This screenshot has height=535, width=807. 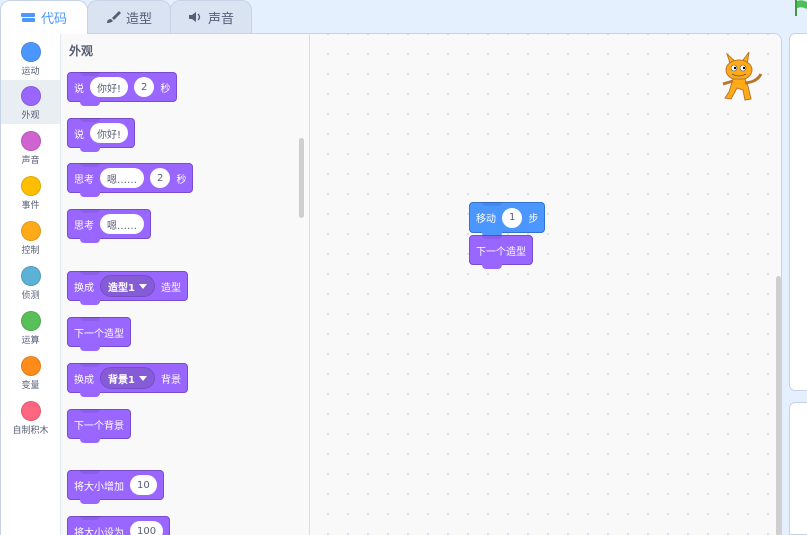 I want to click on block-text: 将大小设为, so click(x=99, y=531).